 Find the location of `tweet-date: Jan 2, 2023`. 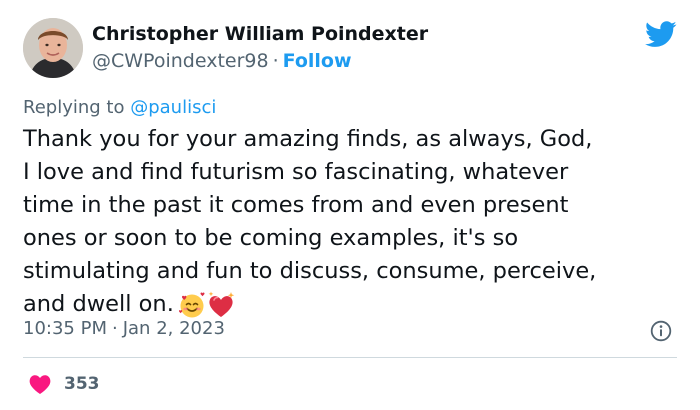

tweet-date: Jan 2, 2023 is located at coordinates (173, 328).